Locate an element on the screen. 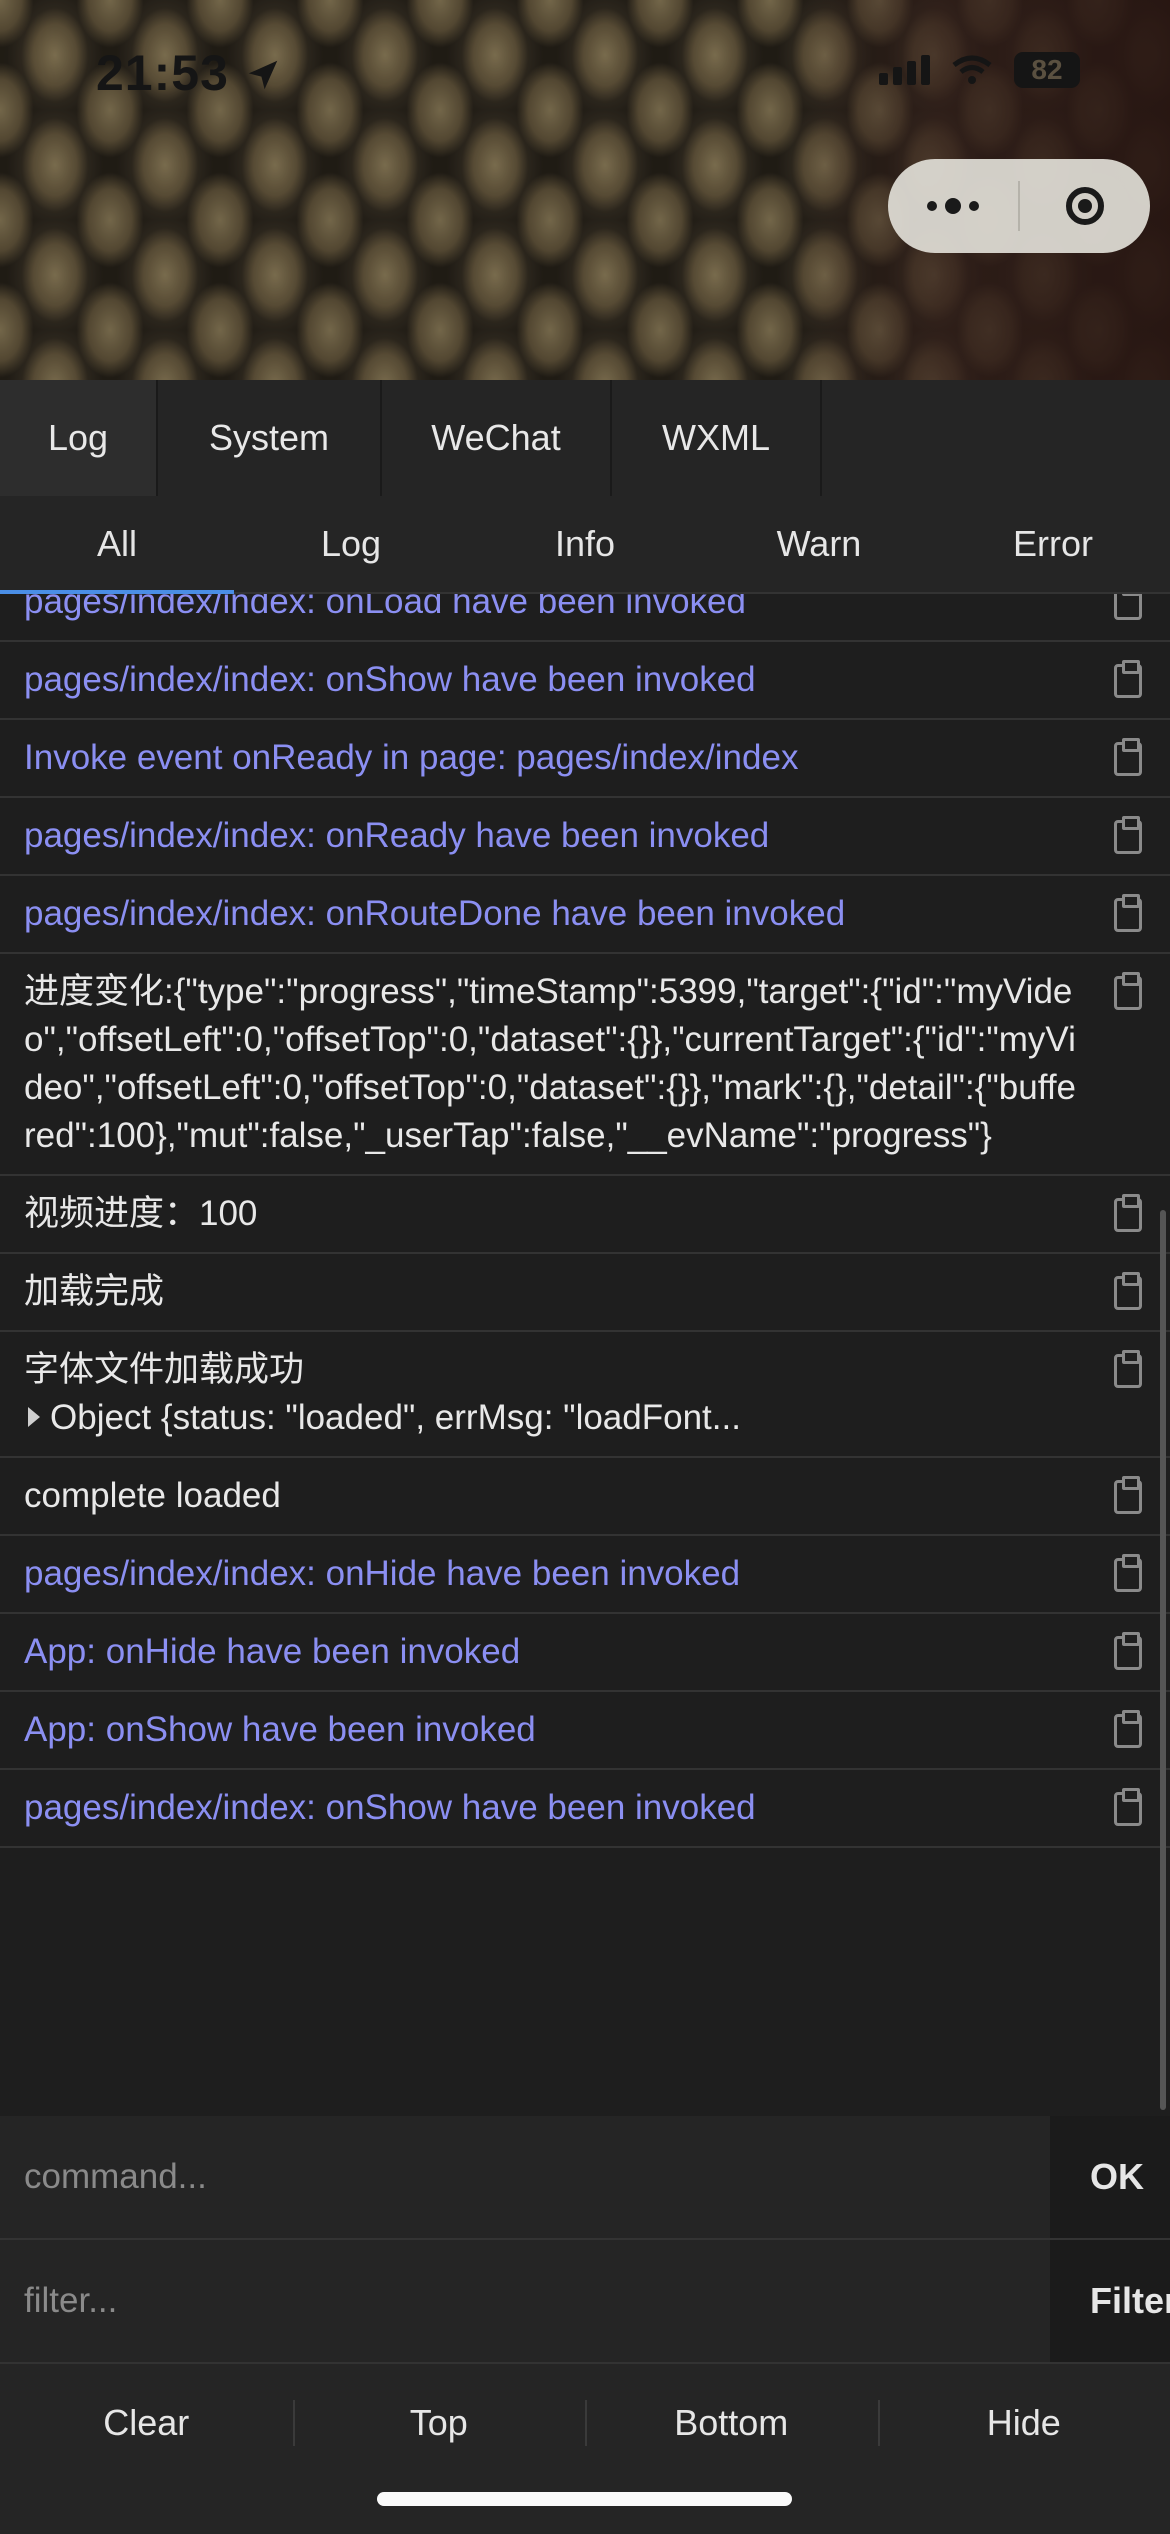 This screenshot has height=2534, width=1170. log-level-tabs: All Log Info Warn Error is located at coordinates (585, 545).